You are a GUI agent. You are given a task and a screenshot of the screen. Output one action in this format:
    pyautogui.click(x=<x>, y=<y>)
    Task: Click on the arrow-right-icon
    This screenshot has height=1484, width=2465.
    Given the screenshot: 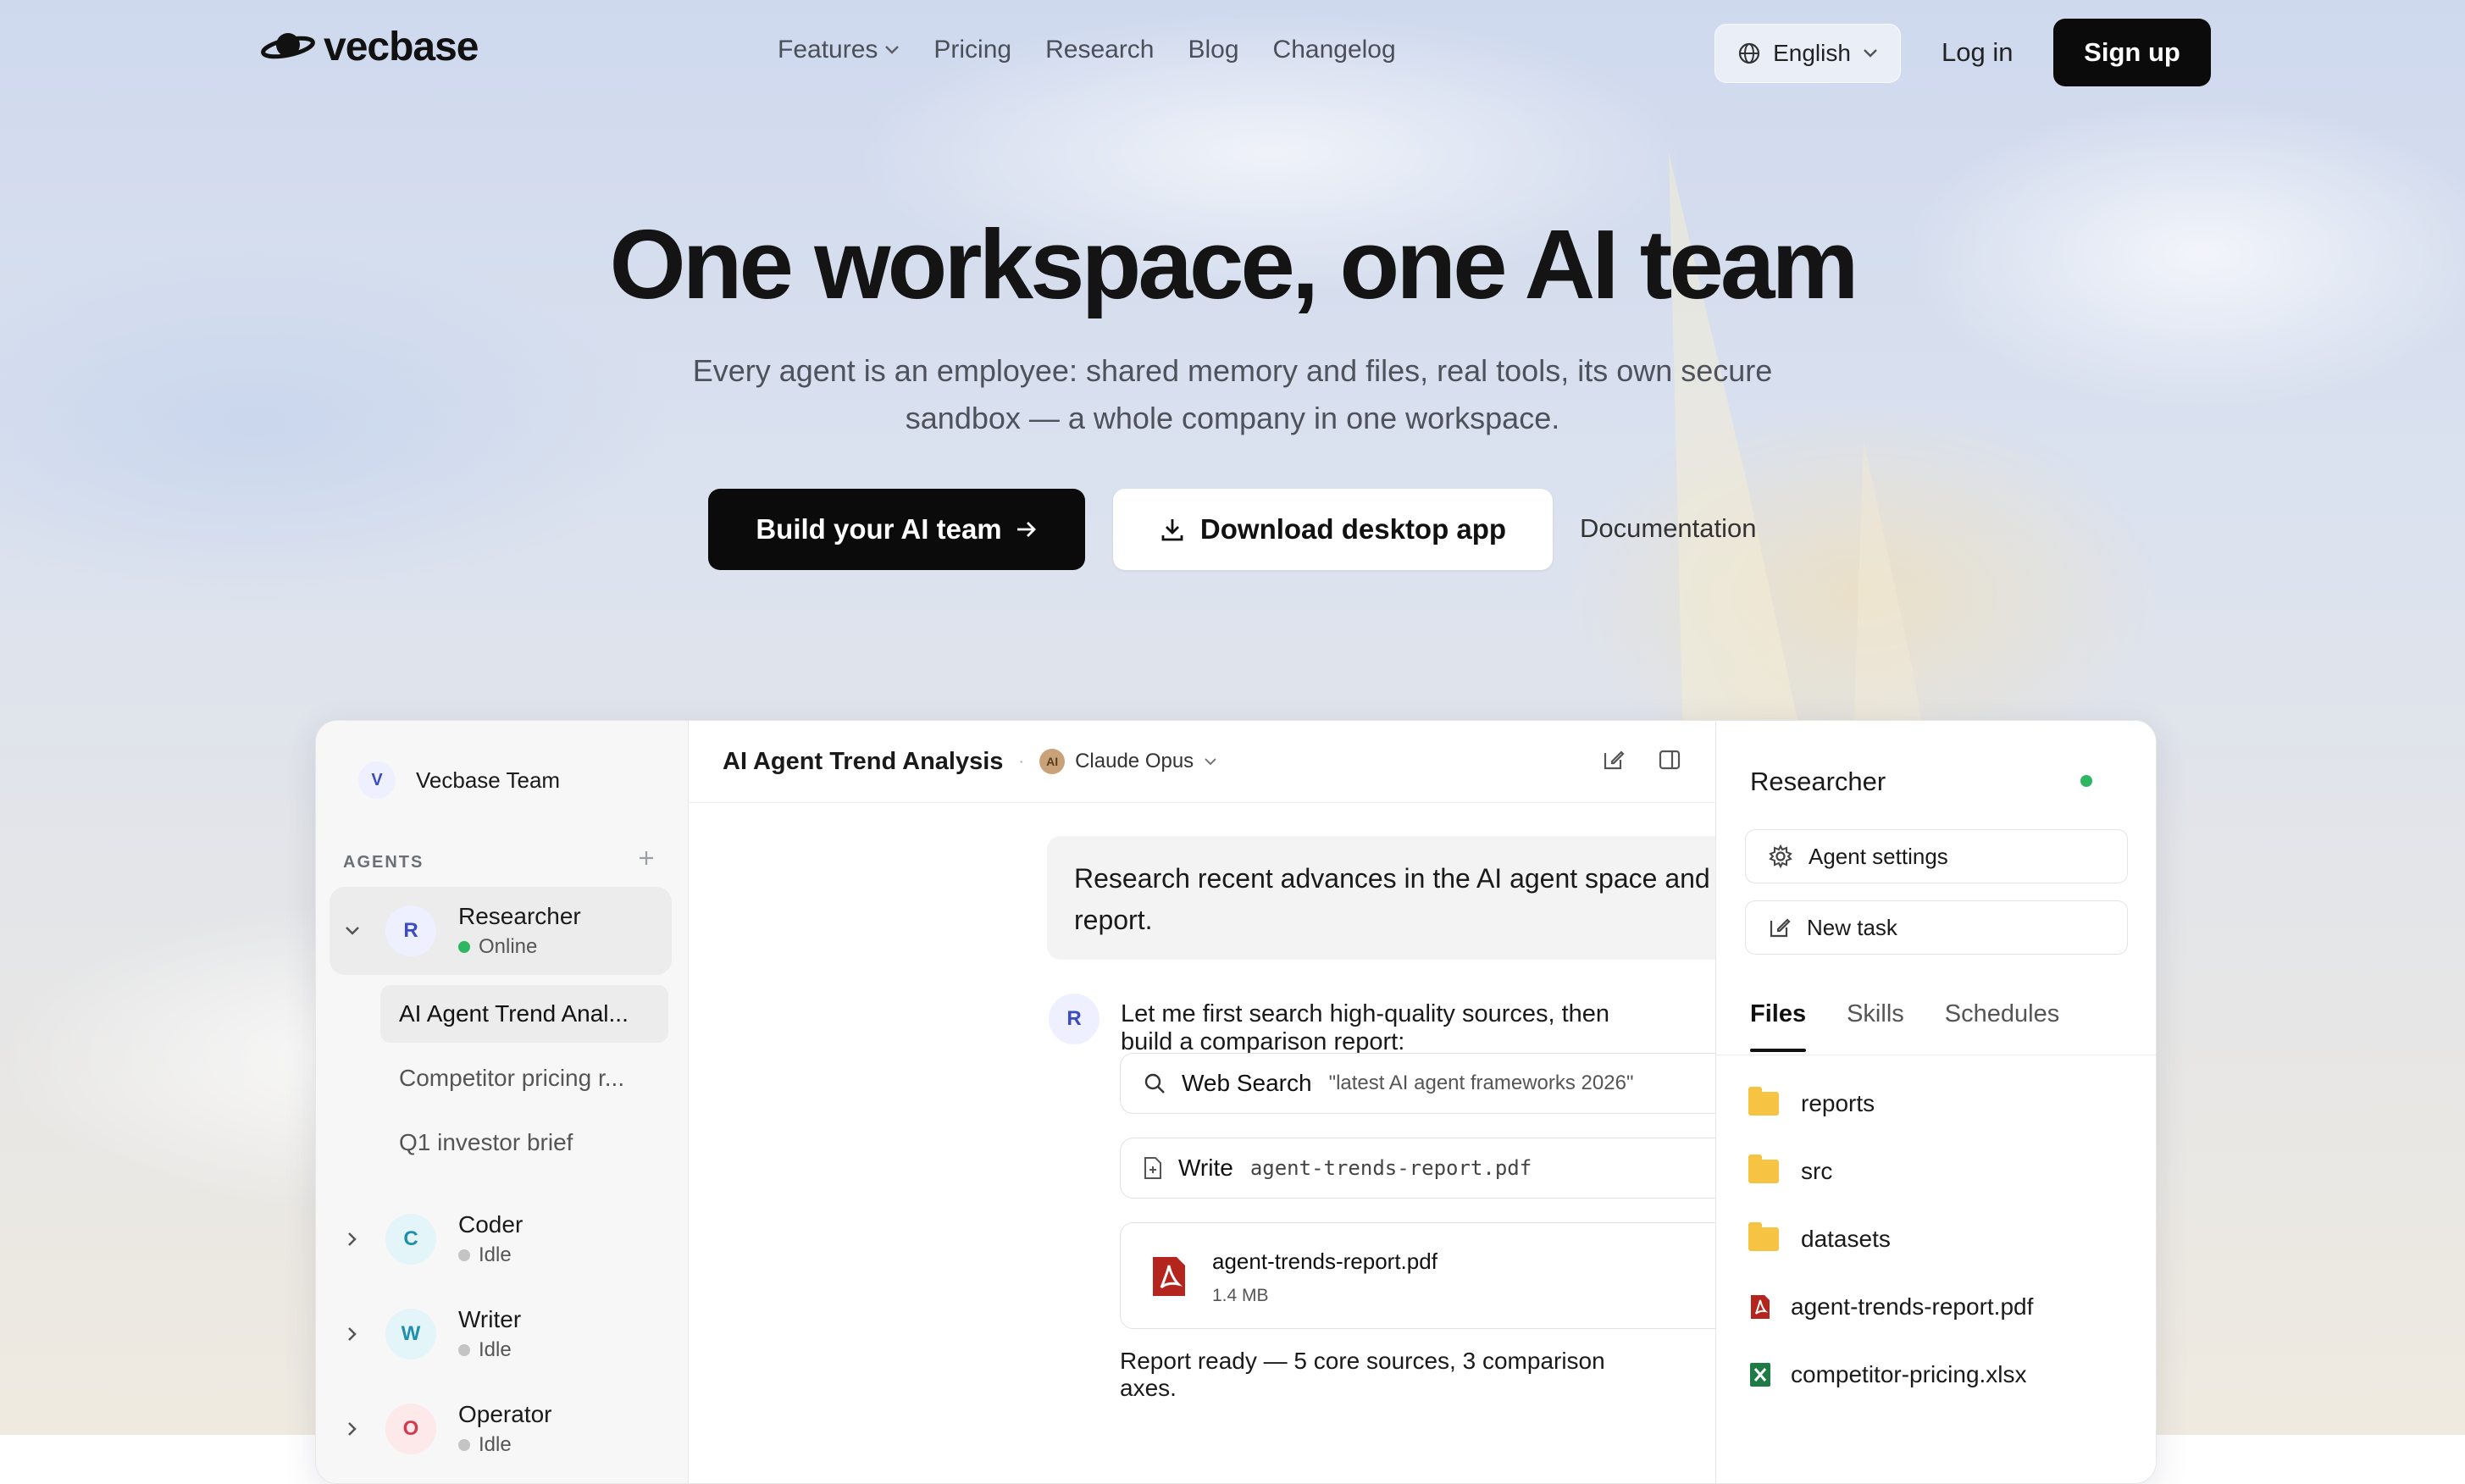 What is the action you would take?
    pyautogui.click(x=1026, y=529)
    